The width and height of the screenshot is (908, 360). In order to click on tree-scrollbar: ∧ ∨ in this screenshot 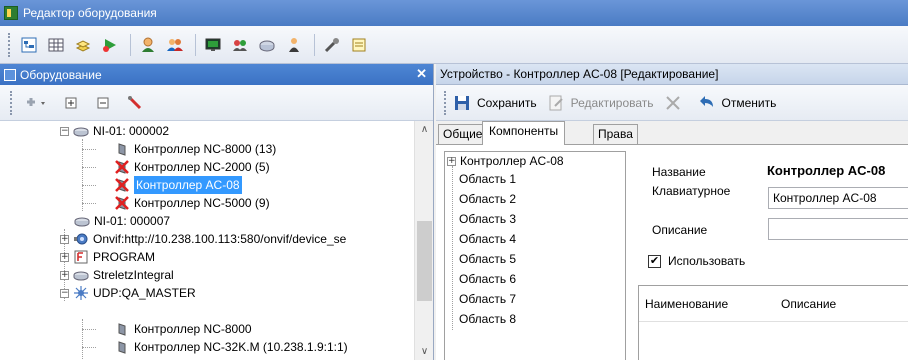, I will do `click(423, 240)`.